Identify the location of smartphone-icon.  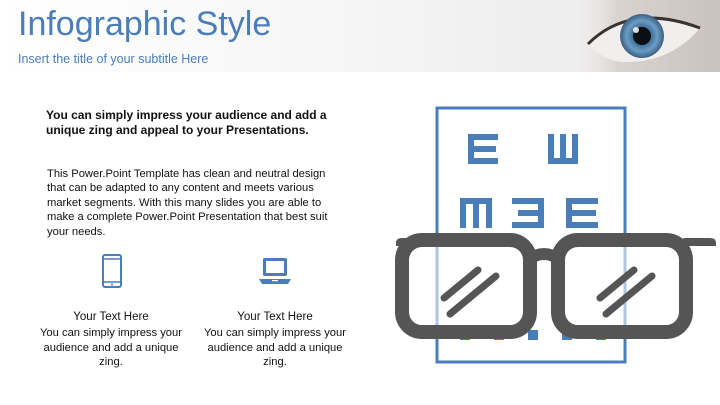
(112, 271).